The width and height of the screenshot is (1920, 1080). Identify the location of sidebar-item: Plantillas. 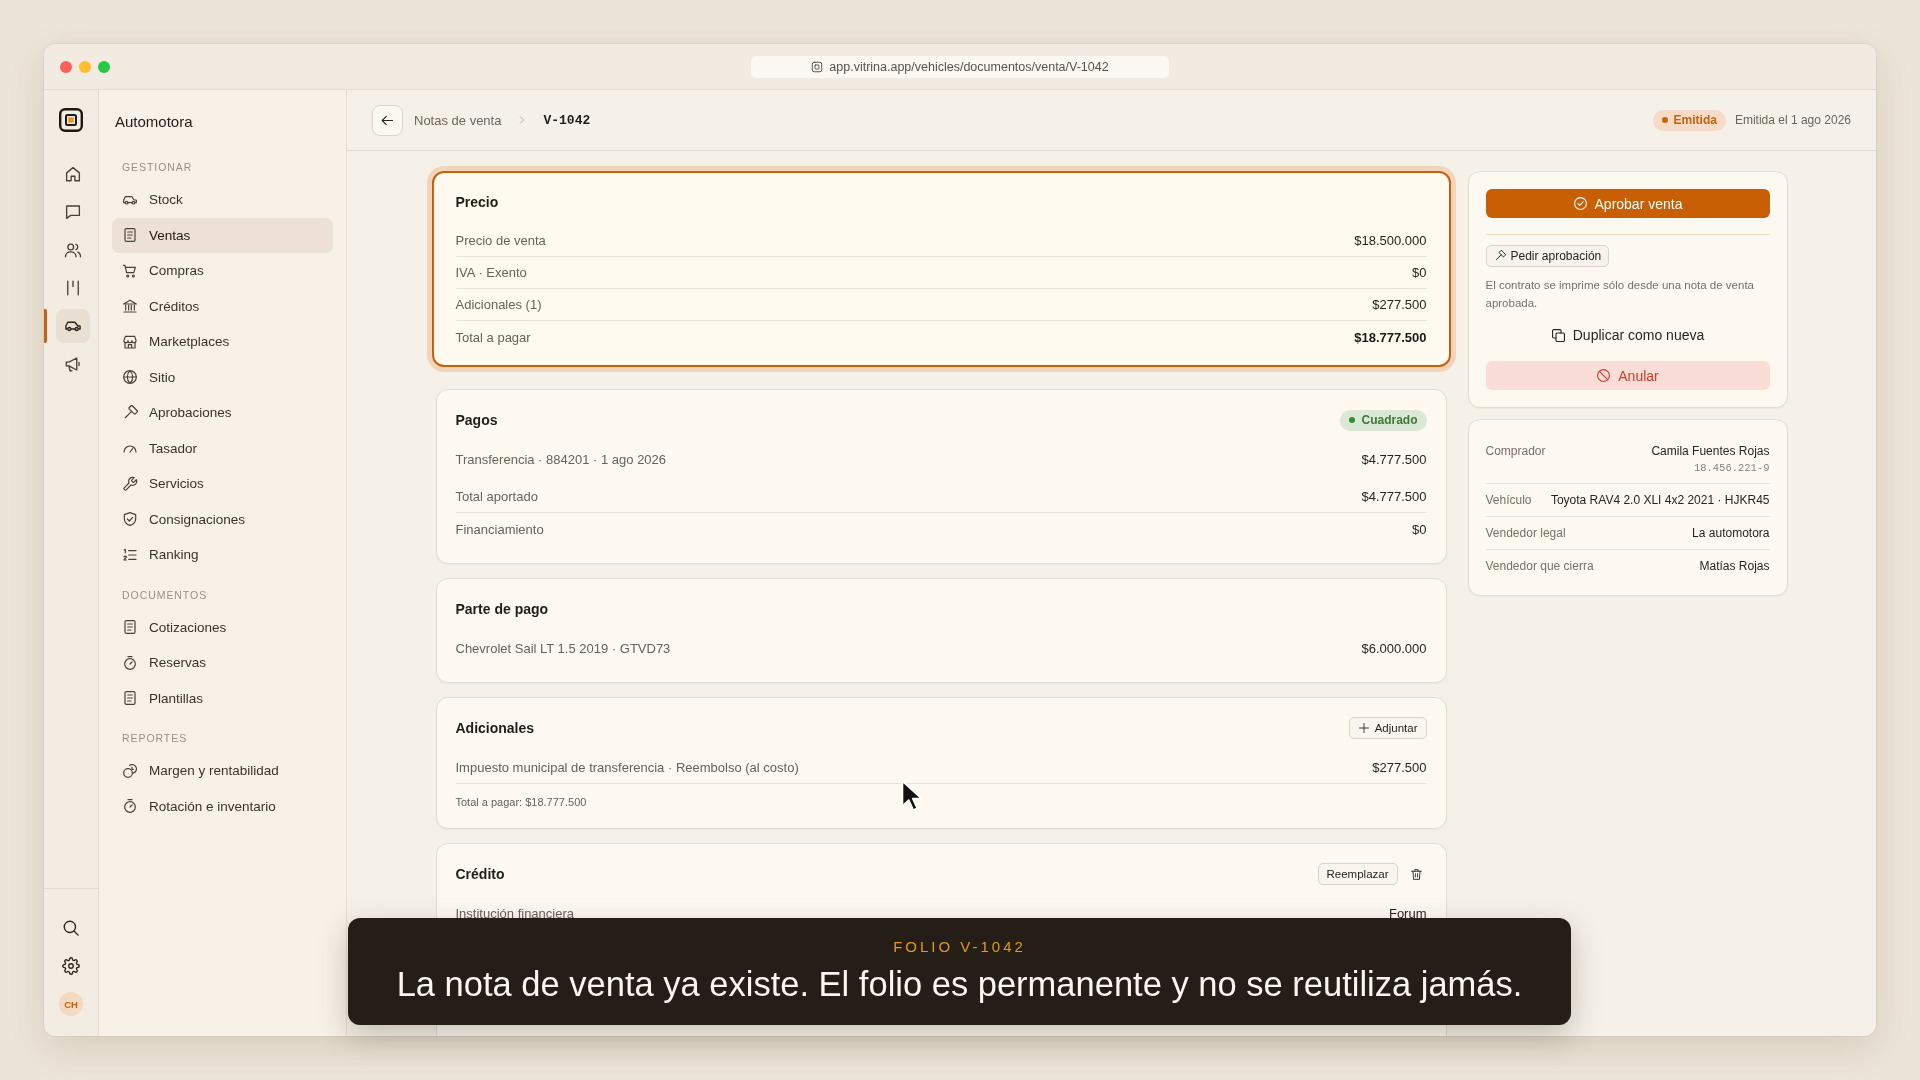
(222, 698).